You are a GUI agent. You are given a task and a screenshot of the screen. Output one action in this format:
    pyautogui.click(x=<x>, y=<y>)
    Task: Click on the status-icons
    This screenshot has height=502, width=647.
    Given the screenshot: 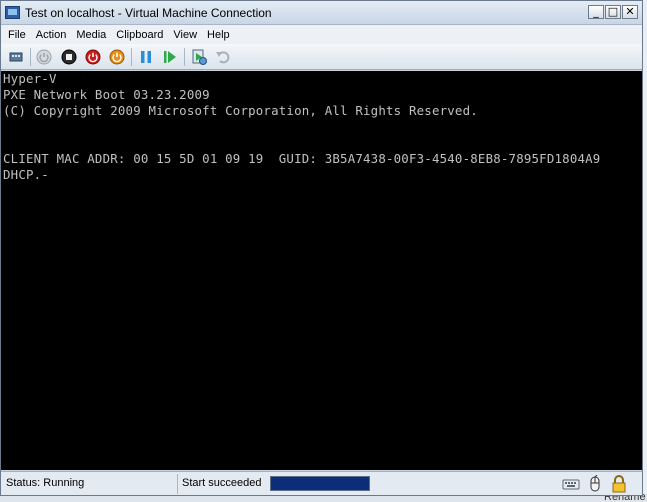 What is the action you would take?
    pyautogui.click(x=595, y=484)
    